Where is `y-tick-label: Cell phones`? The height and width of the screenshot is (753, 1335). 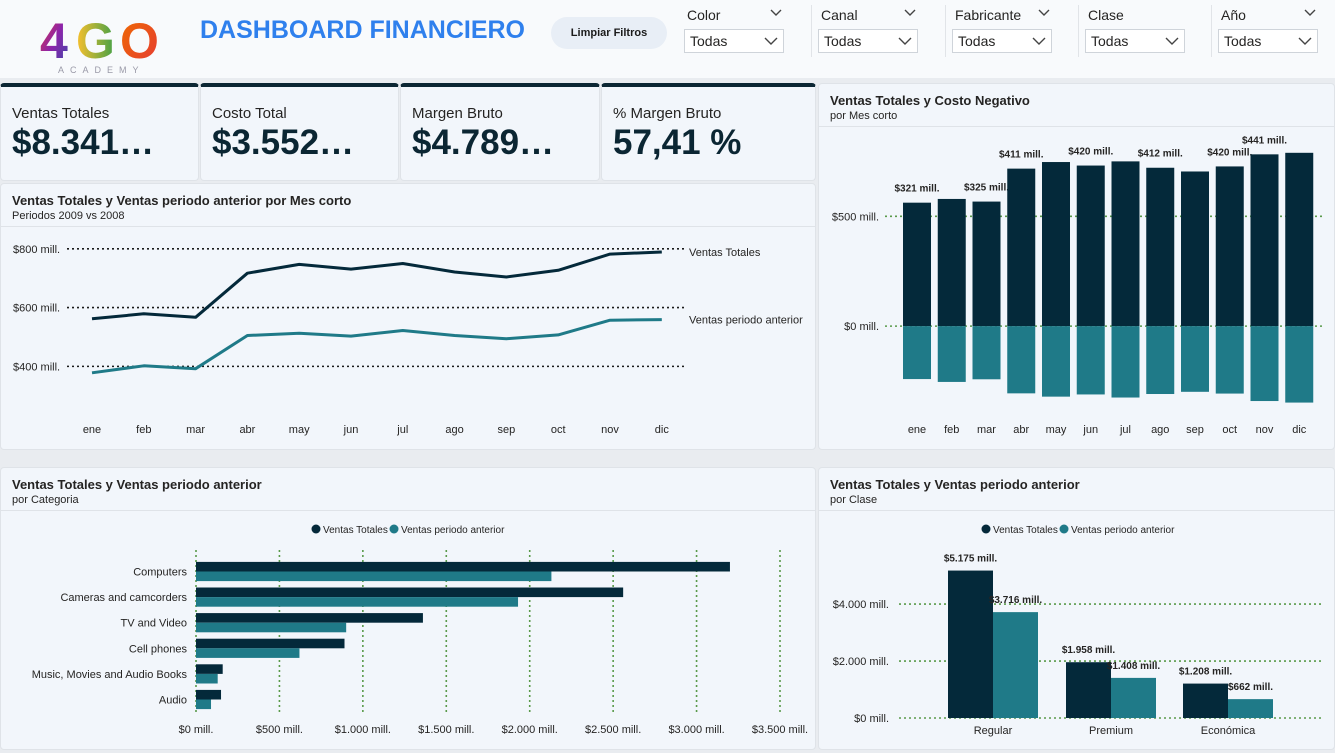 y-tick-label: Cell phones is located at coordinates (158, 649).